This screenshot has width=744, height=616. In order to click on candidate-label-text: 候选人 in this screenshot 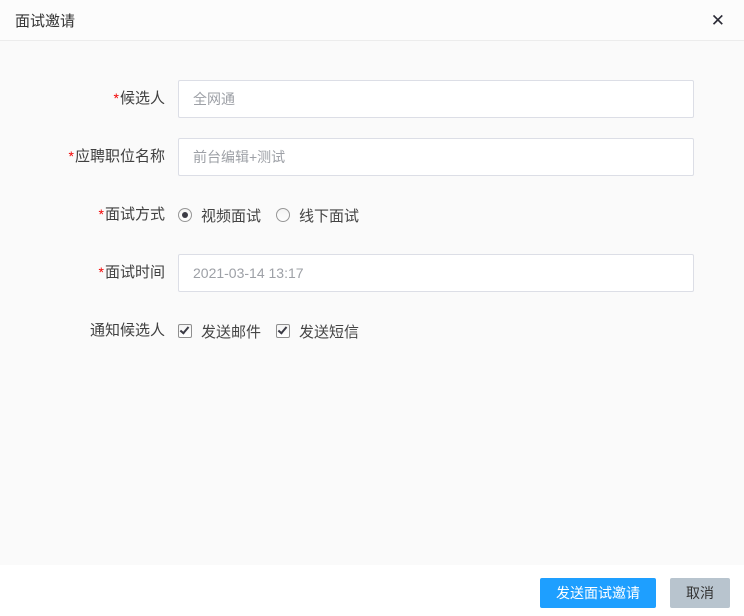, I will do `click(142, 98)`.